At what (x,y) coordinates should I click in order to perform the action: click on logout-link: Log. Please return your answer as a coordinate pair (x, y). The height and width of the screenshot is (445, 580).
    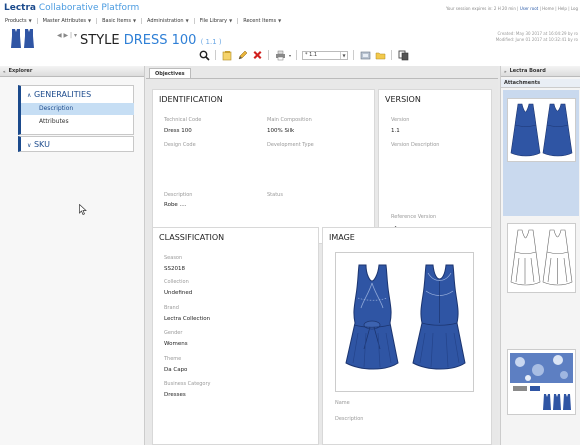
    Looking at the image, I should click on (574, 8).